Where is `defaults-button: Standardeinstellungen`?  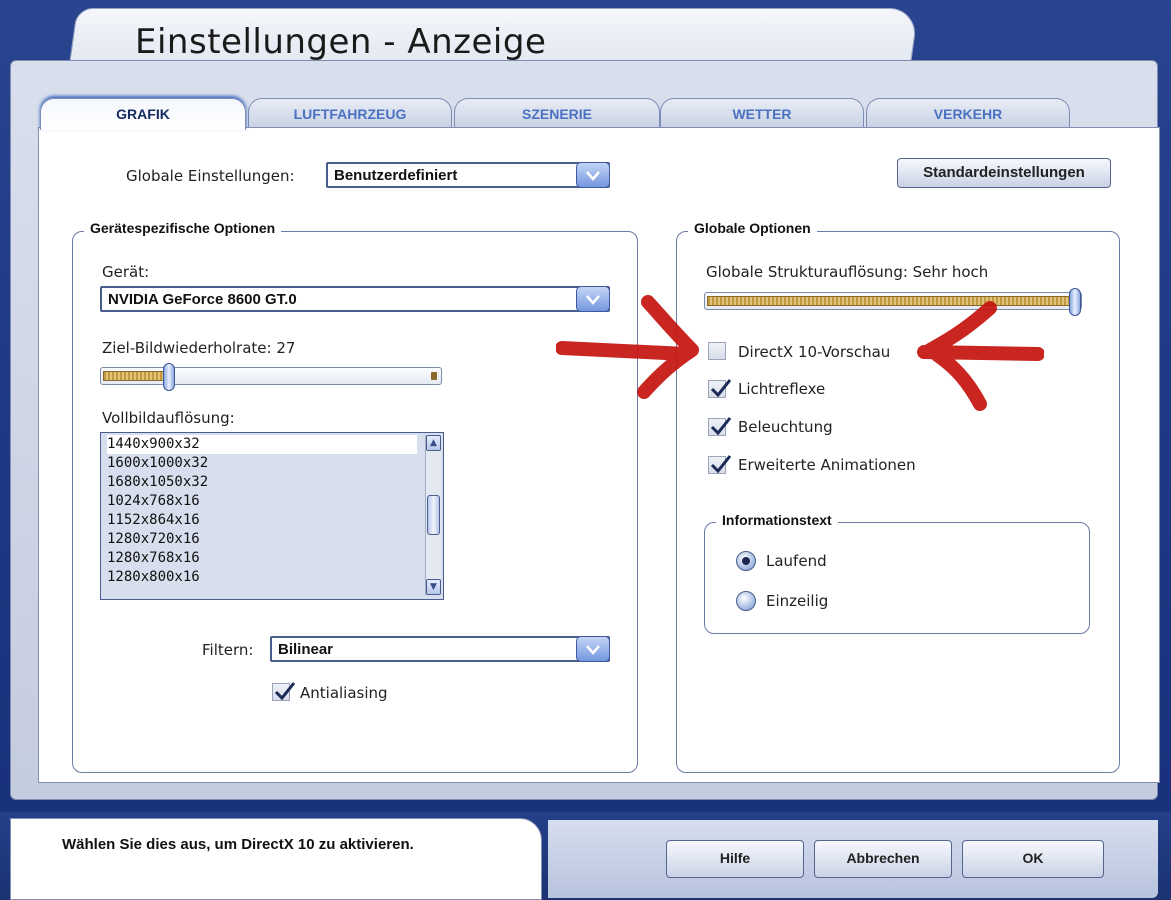 defaults-button: Standardeinstellungen is located at coordinates (1004, 173).